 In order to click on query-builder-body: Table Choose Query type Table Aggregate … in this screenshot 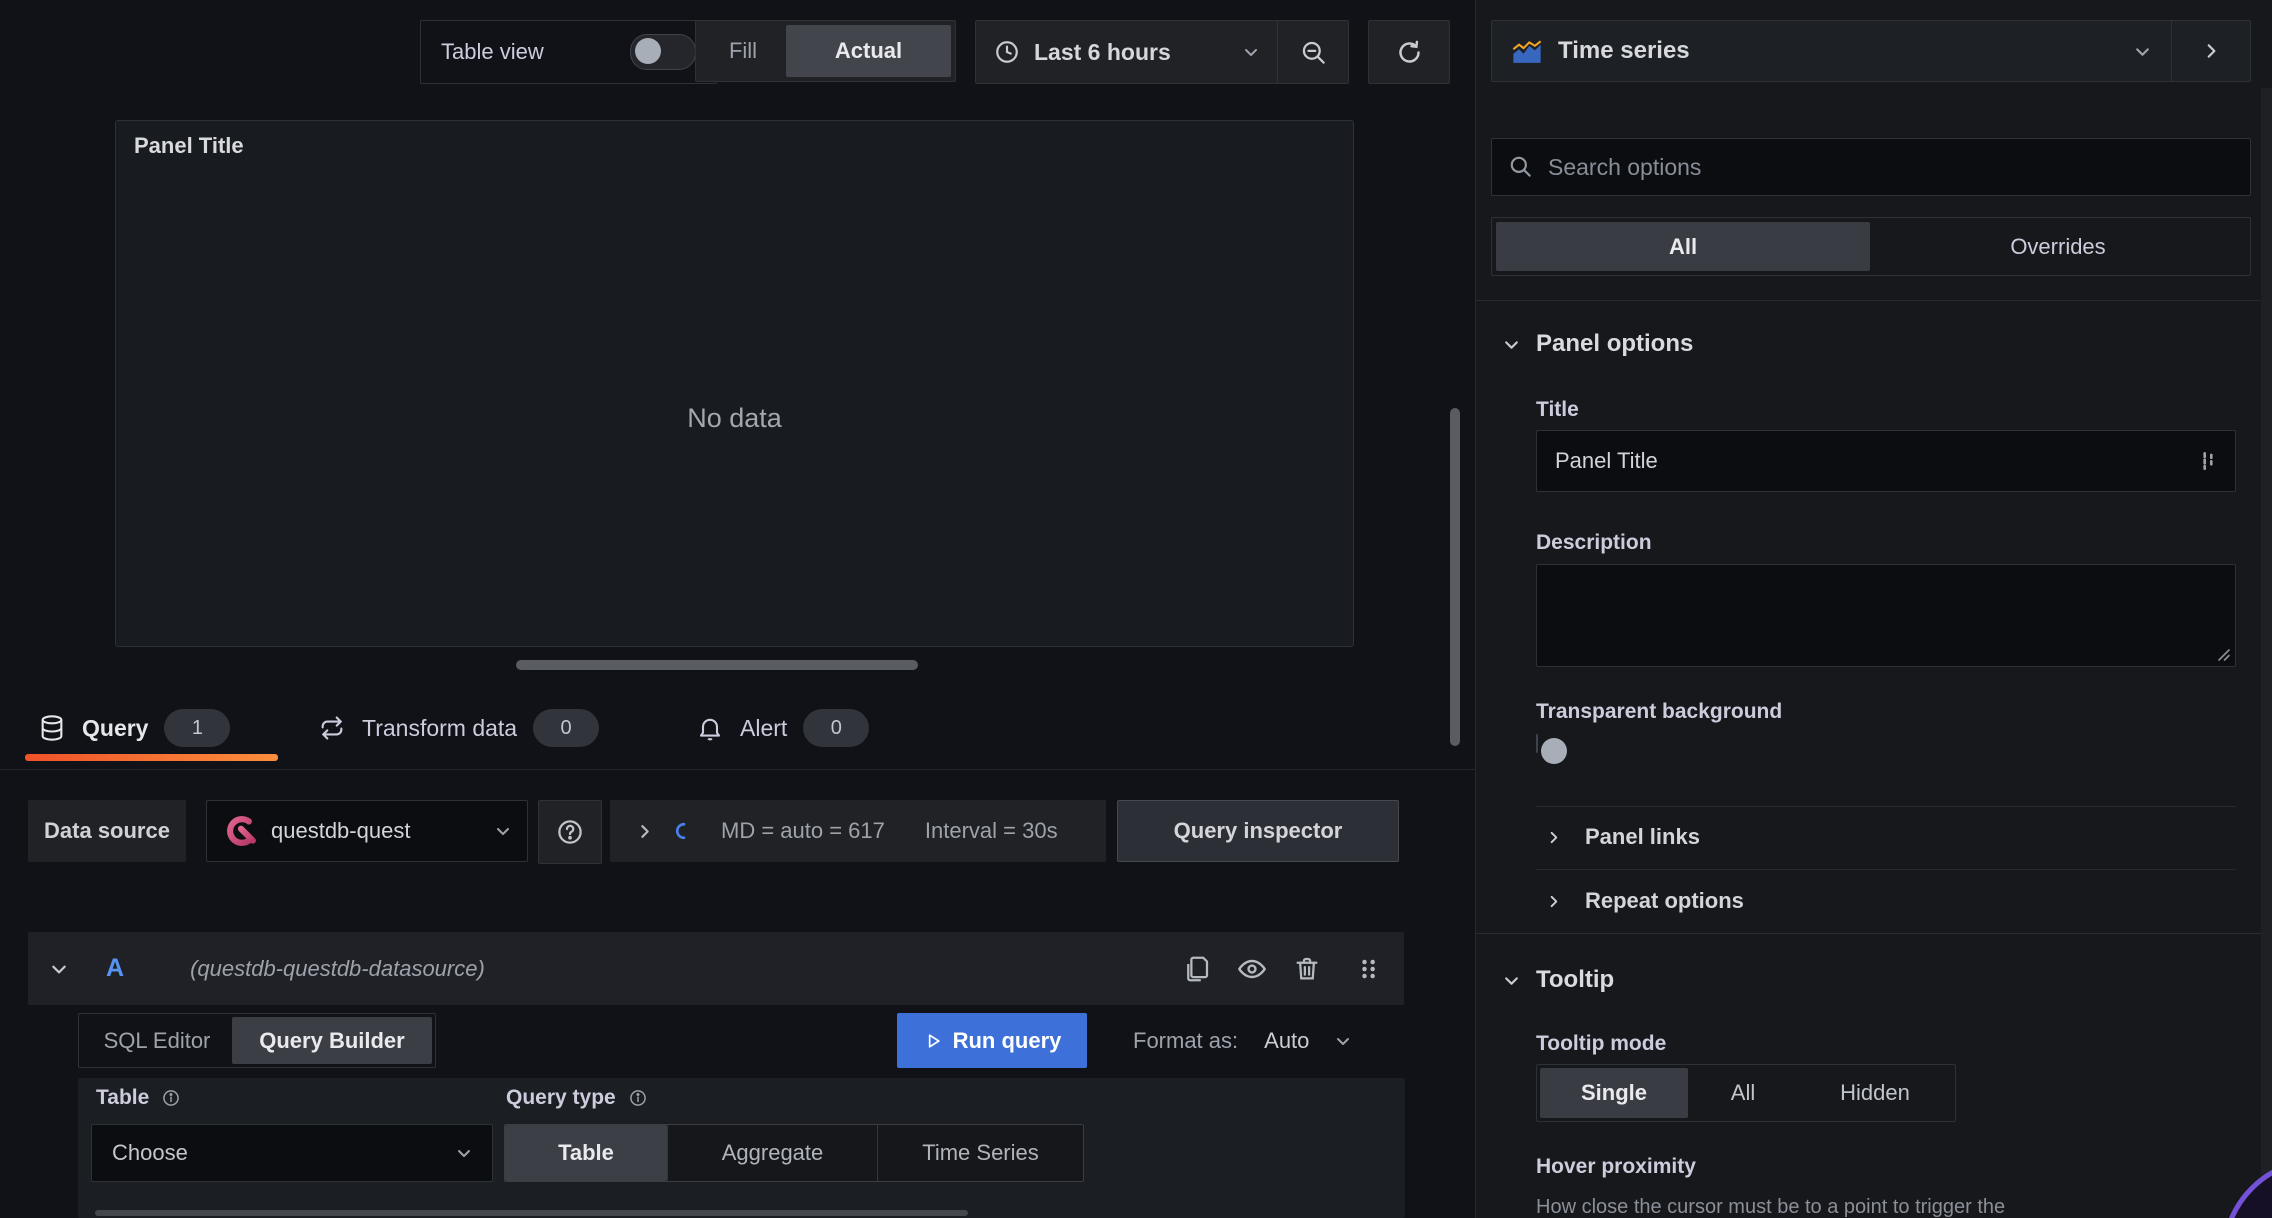, I will do `click(741, 1148)`.